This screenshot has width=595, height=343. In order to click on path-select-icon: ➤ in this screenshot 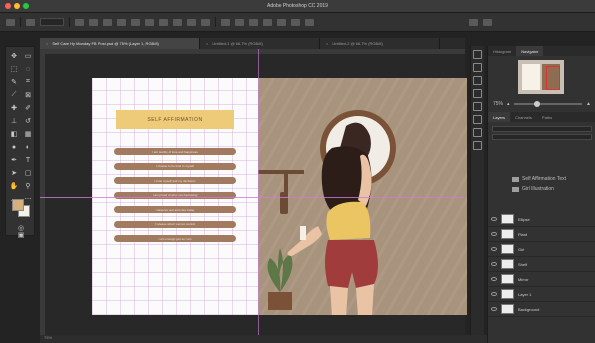, I will do `click(14, 173)`.